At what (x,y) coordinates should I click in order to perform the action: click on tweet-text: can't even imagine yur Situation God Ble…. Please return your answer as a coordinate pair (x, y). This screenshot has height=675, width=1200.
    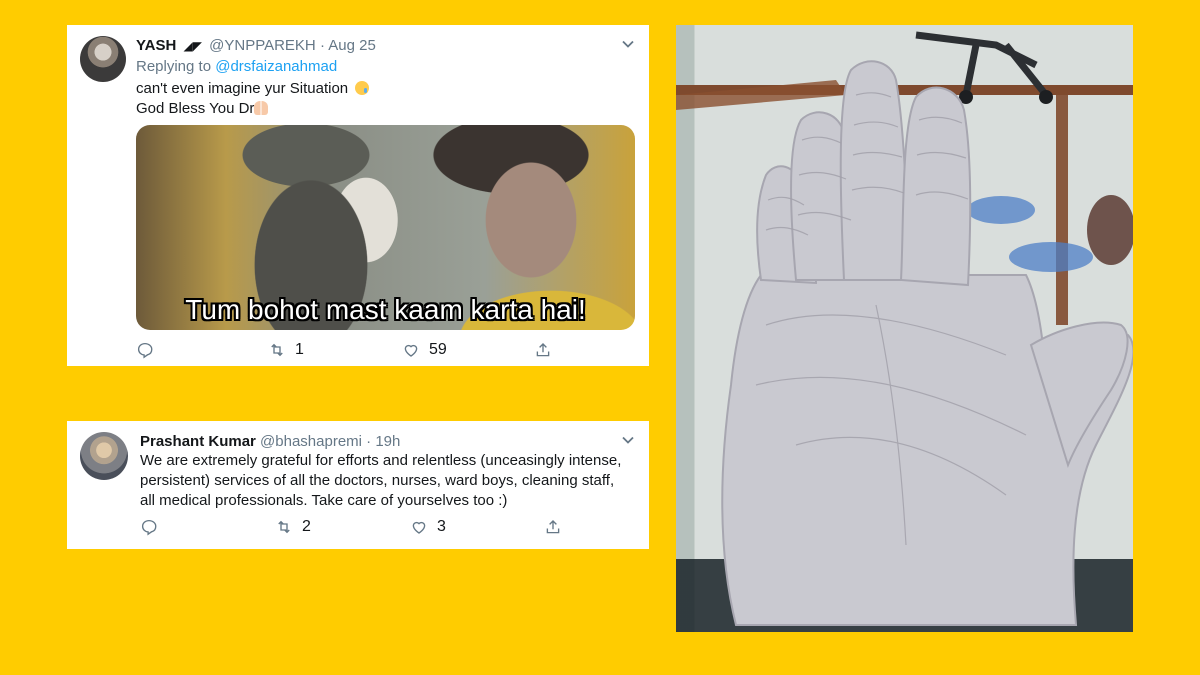
    Looking at the image, I should click on (376, 99).